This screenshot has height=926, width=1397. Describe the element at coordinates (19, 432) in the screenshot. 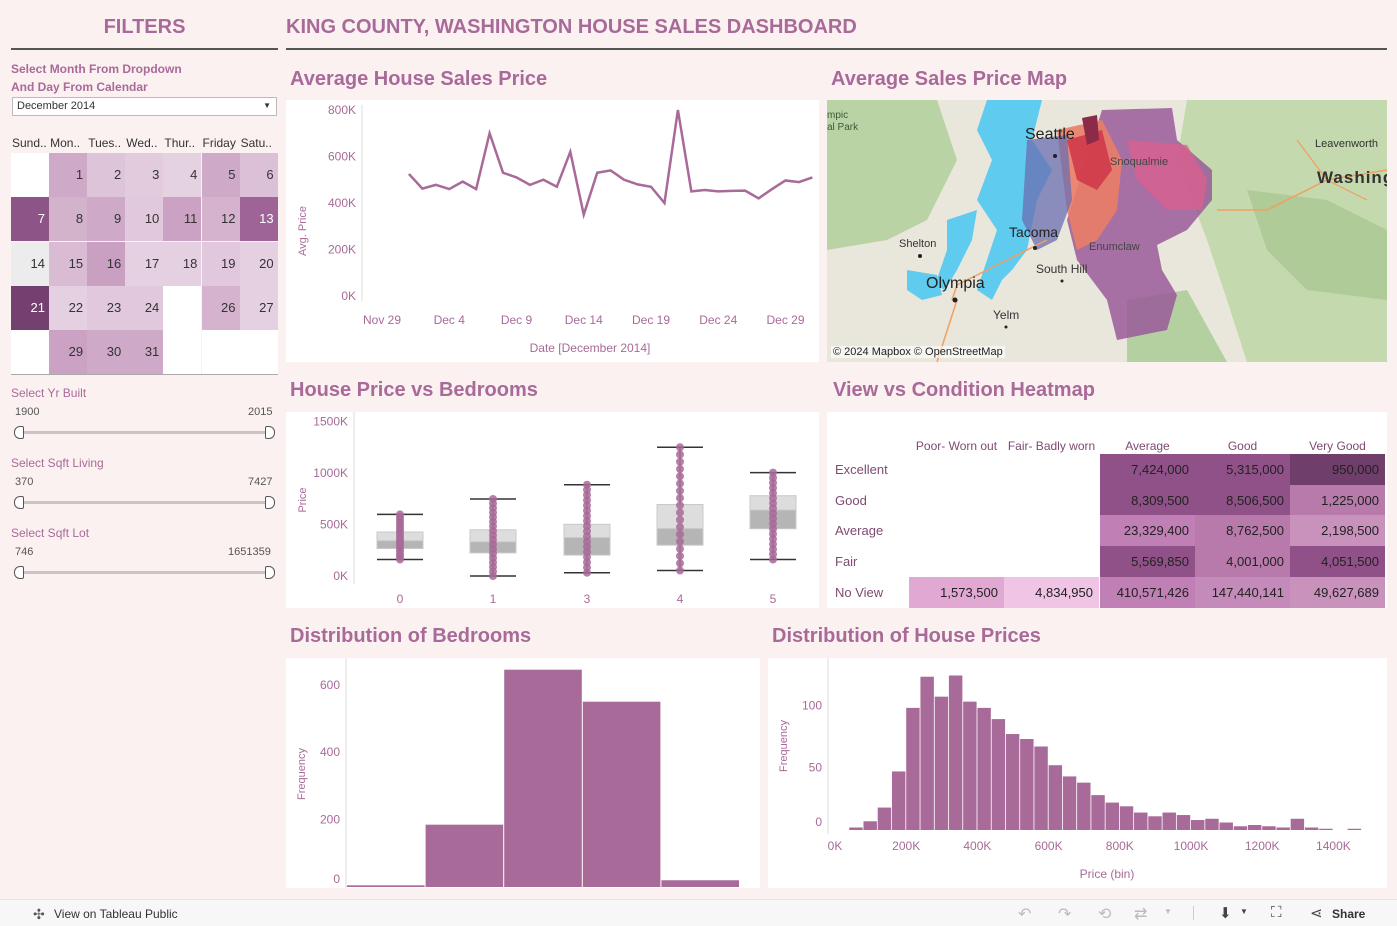

I see `yr-built-min-handle` at that location.